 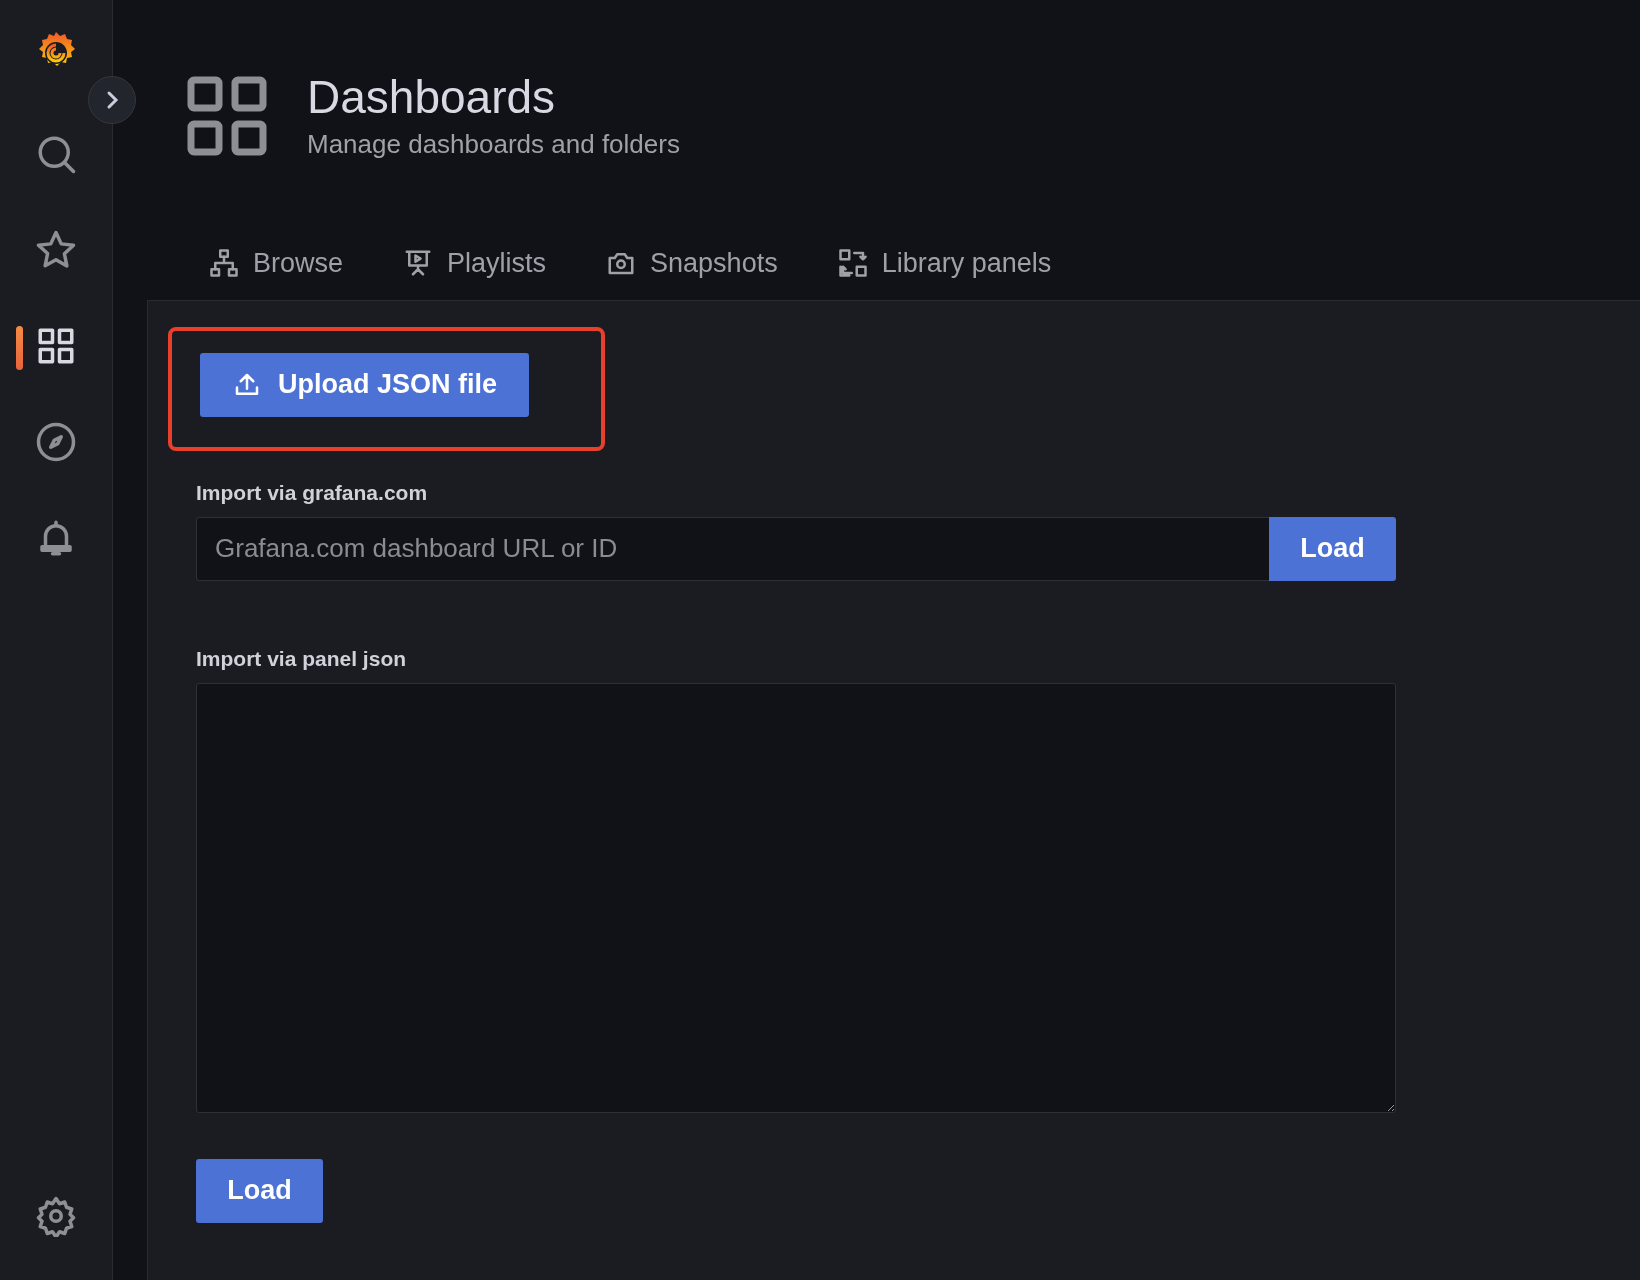 I want to click on gear-icon, so click(x=56, y=1216).